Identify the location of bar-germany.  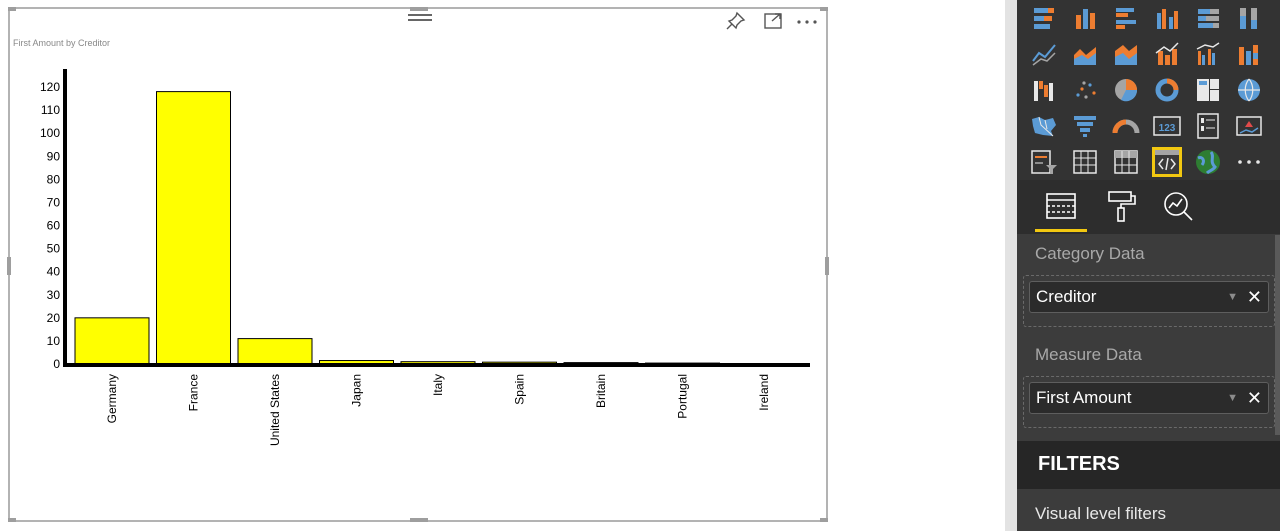
(112, 341).